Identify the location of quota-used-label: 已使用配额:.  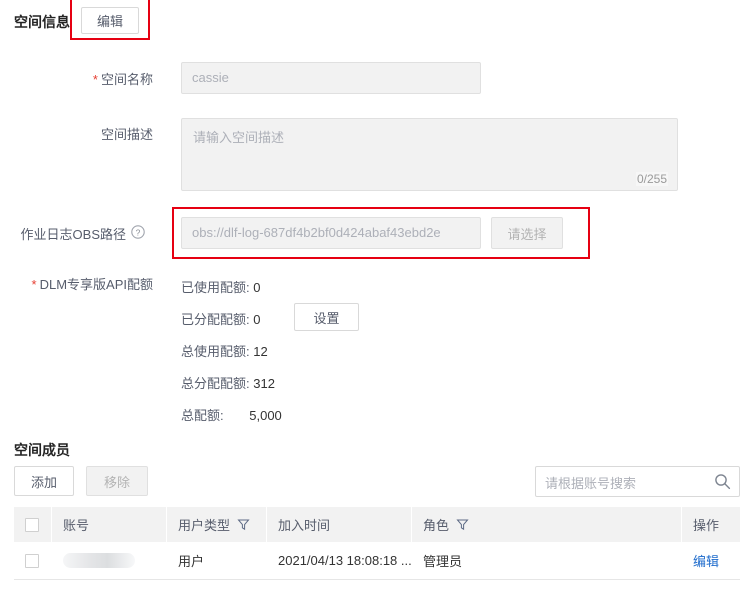
(215, 287).